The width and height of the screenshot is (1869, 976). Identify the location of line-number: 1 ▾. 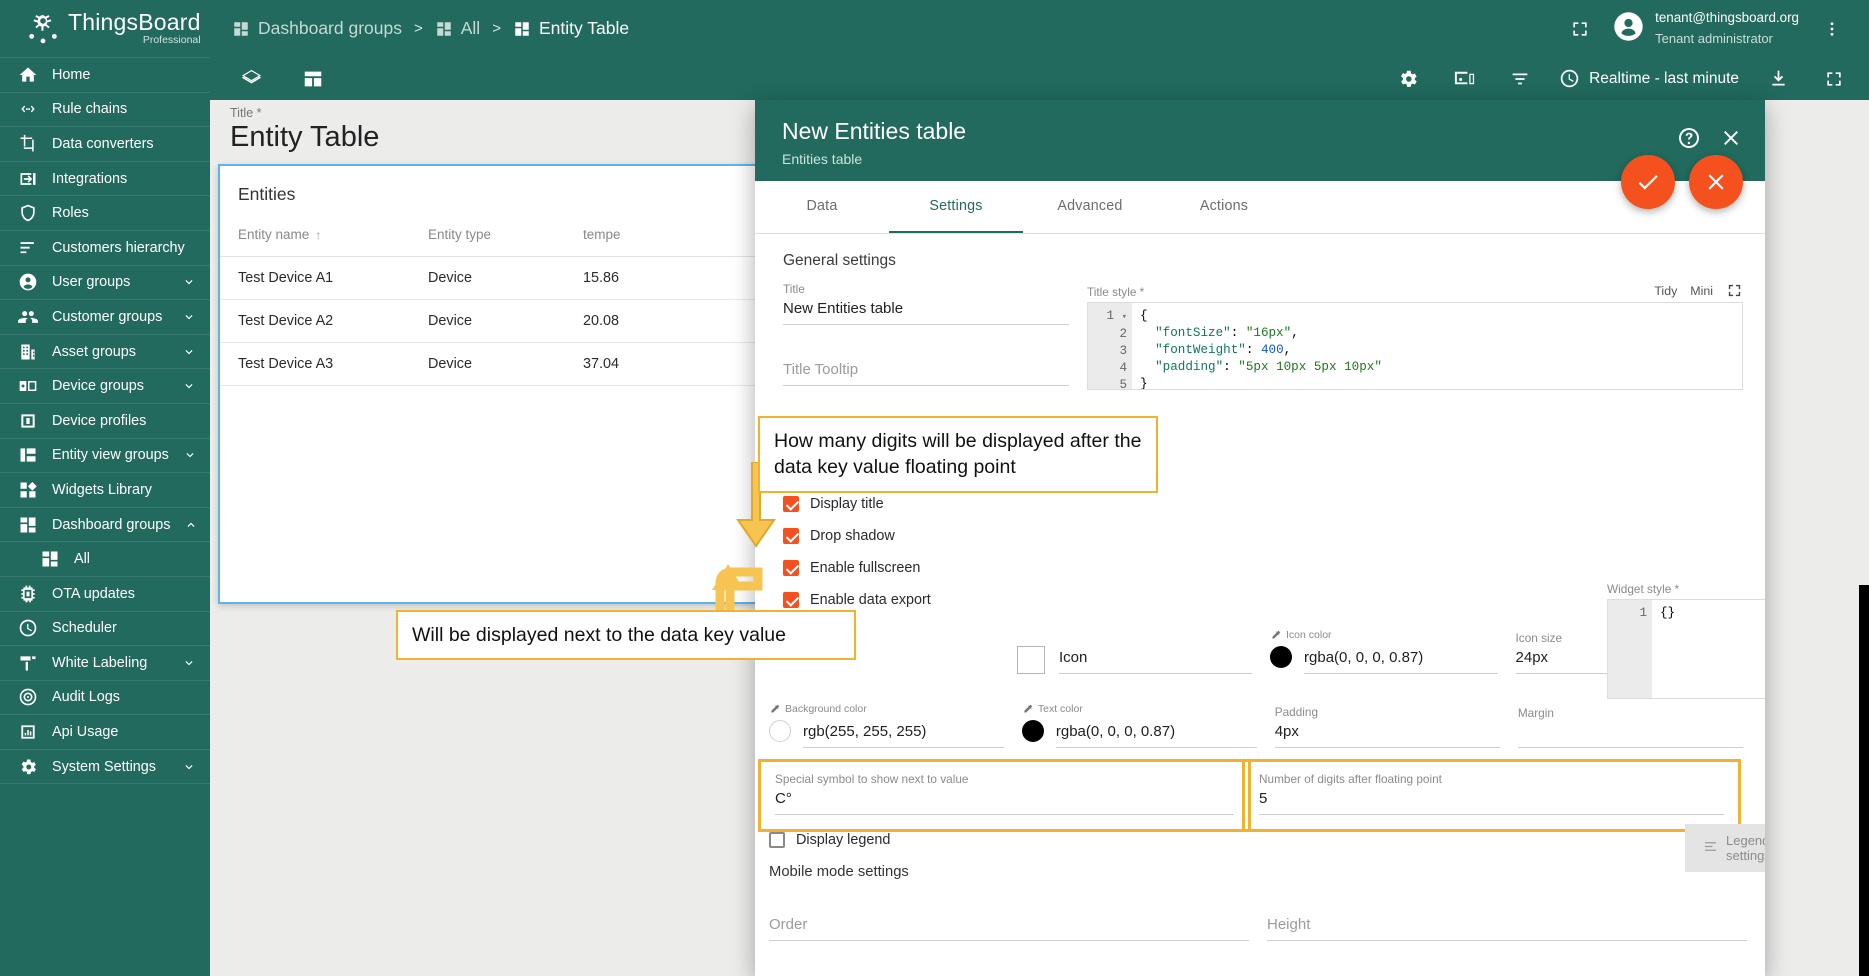
(1116, 316).